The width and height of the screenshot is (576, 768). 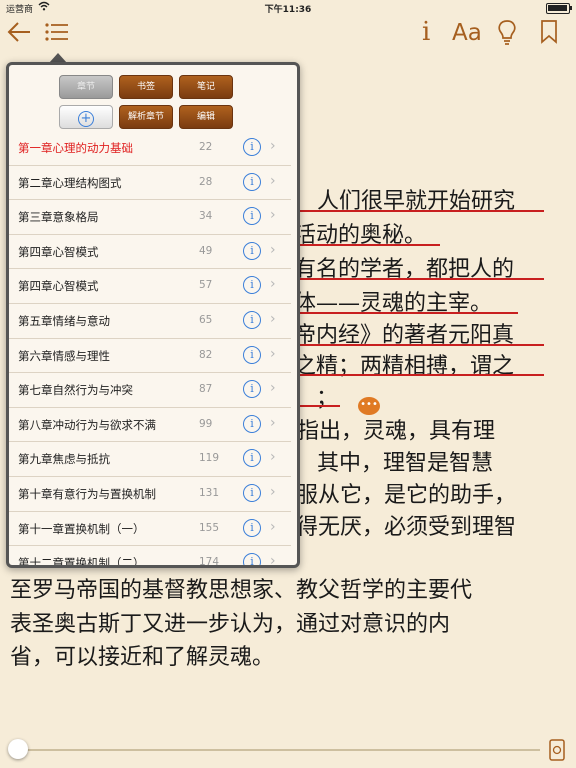 What do you see at coordinates (150, 390) in the screenshot?
I see `chapter-row: 第七章自然行为与冲突 87 i ›` at bounding box center [150, 390].